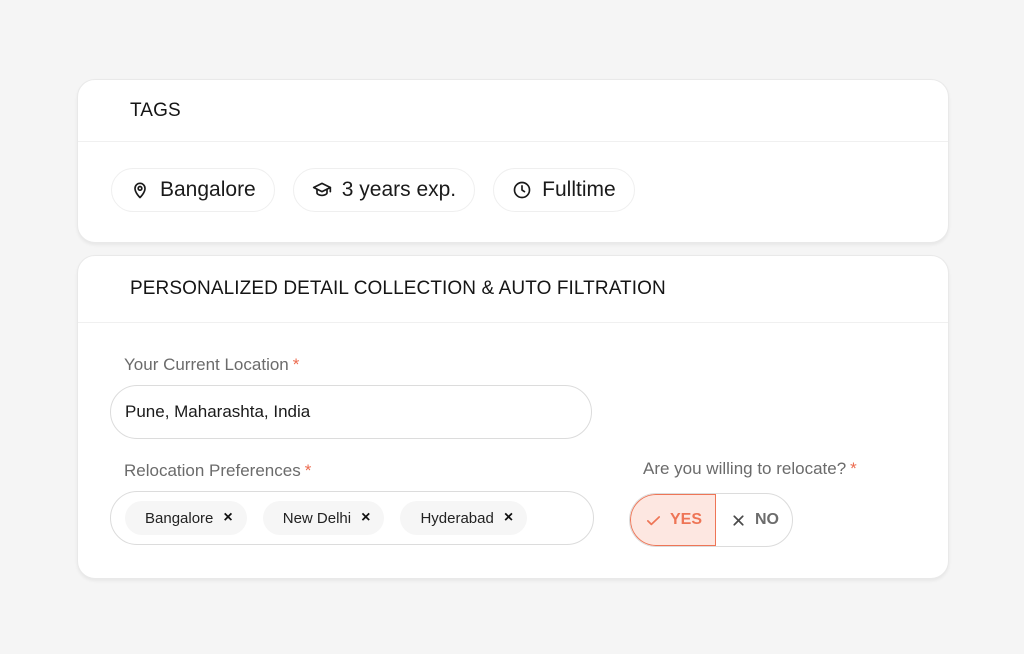 The width and height of the screenshot is (1024, 654). Describe the element at coordinates (738, 520) in the screenshot. I see `close-icon` at that location.